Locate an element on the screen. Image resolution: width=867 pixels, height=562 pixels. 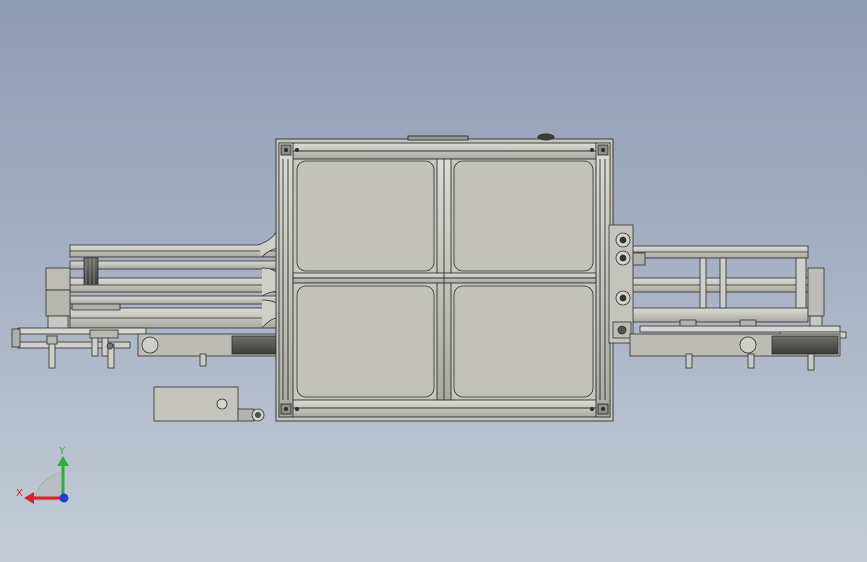
triad-plane-wedge is located at coordinates (49, 486).